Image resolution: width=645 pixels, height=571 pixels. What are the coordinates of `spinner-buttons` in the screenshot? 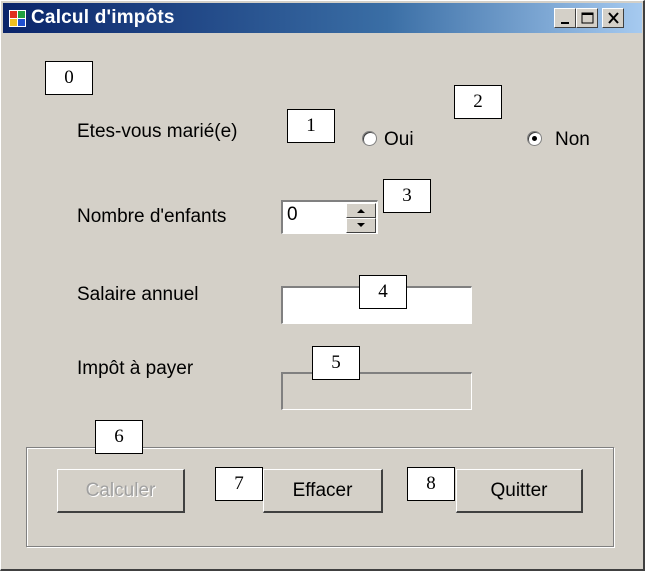 It's located at (361, 218).